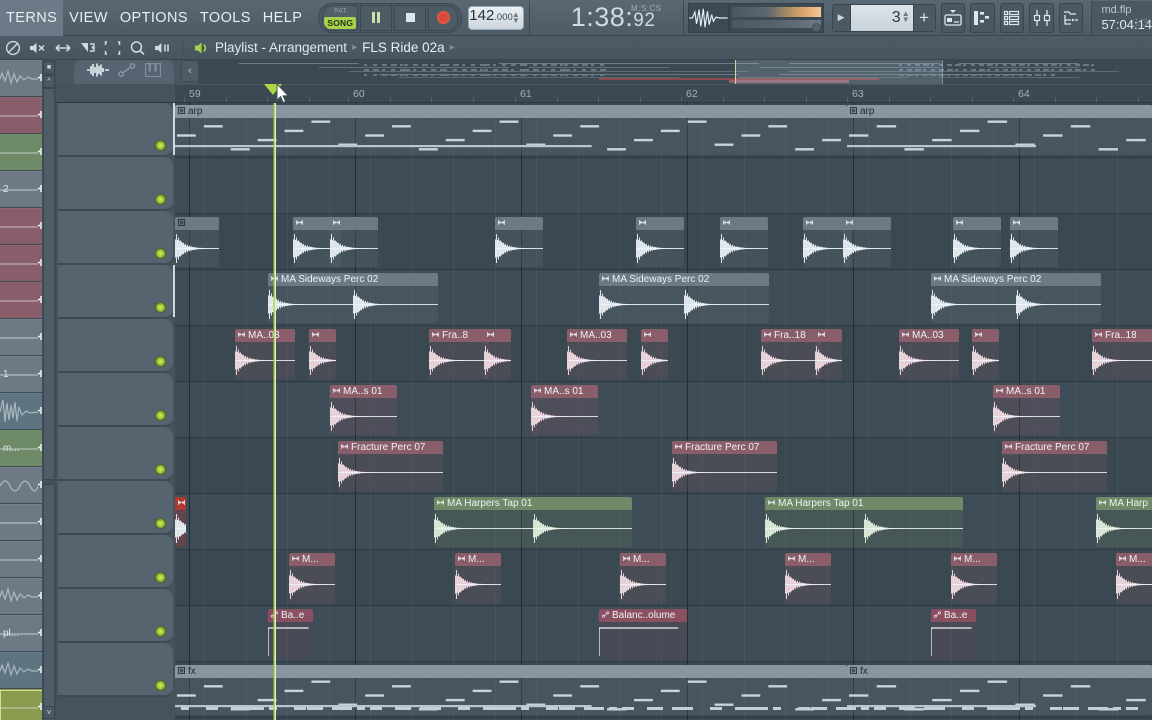  Describe the element at coordinates (281, 47) in the screenshot. I see `breadcrumb-playlist: Playlist - Arrangement` at that location.